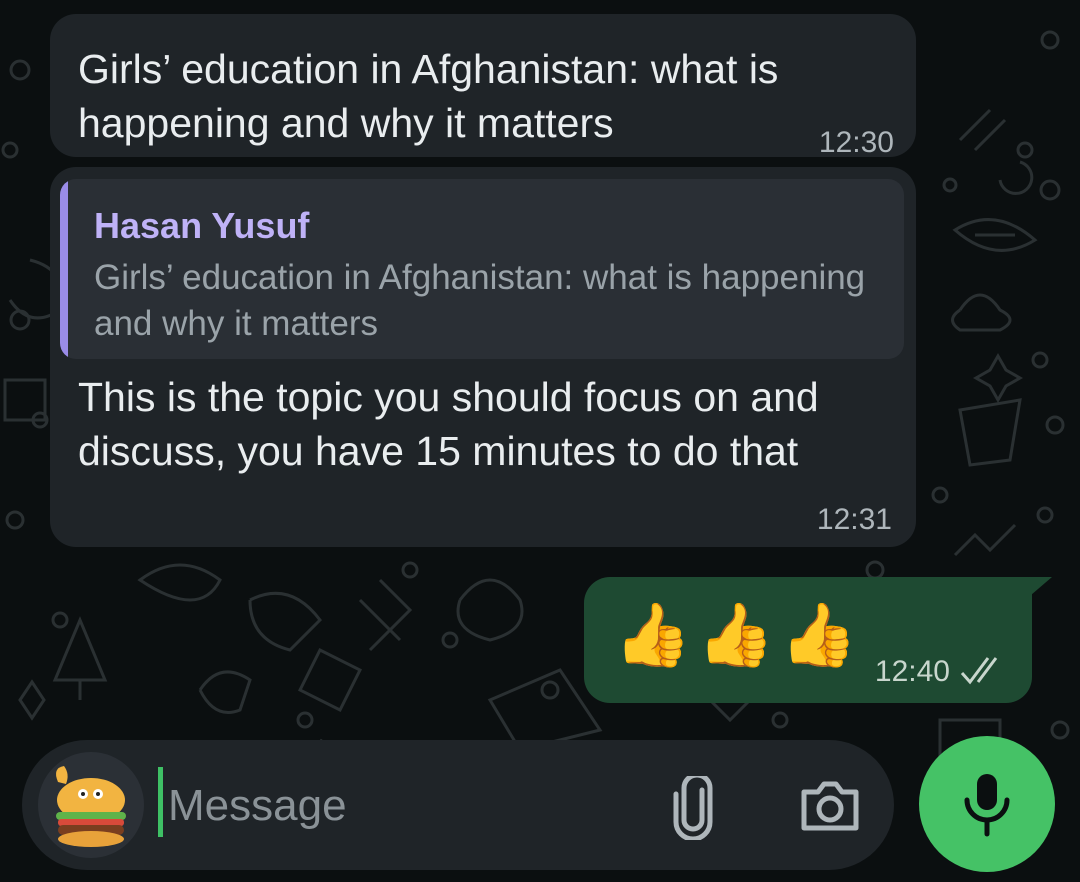  Describe the element at coordinates (854, 519) in the screenshot. I see `message-time: 12:31` at that location.